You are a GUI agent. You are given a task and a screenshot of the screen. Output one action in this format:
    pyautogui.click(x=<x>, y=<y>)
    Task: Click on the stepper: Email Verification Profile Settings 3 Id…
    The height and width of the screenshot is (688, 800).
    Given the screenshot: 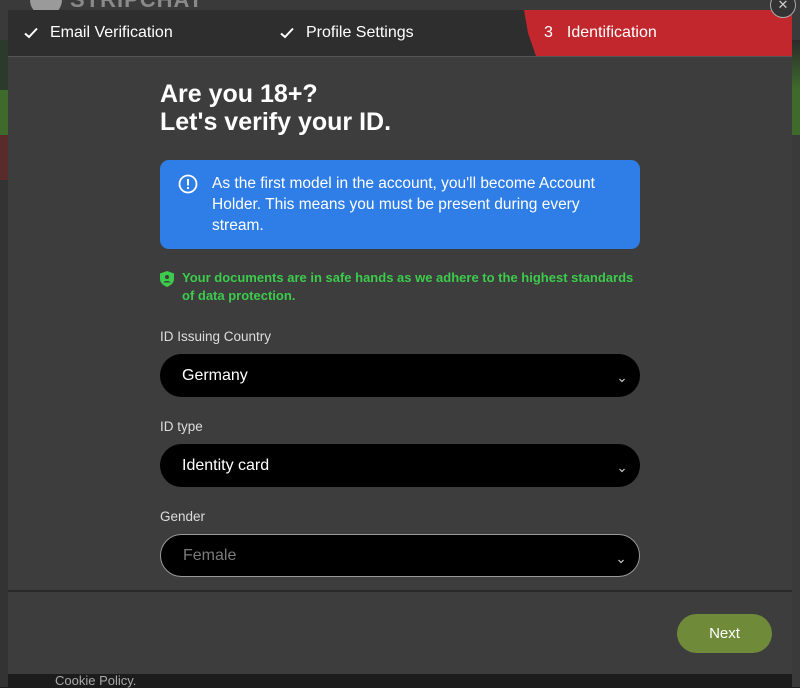 What is the action you would take?
    pyautogui.click(x=400, y=33)
    